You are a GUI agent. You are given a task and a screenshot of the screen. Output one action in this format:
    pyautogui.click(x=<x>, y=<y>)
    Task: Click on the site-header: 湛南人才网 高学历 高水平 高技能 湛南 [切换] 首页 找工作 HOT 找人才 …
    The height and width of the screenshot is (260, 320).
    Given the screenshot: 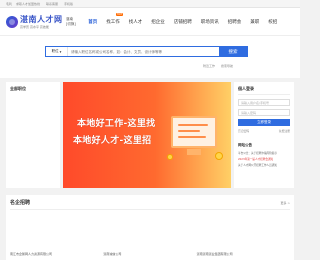 What is the action you would take?
    pyautogui.click(x=150, y=22)
    